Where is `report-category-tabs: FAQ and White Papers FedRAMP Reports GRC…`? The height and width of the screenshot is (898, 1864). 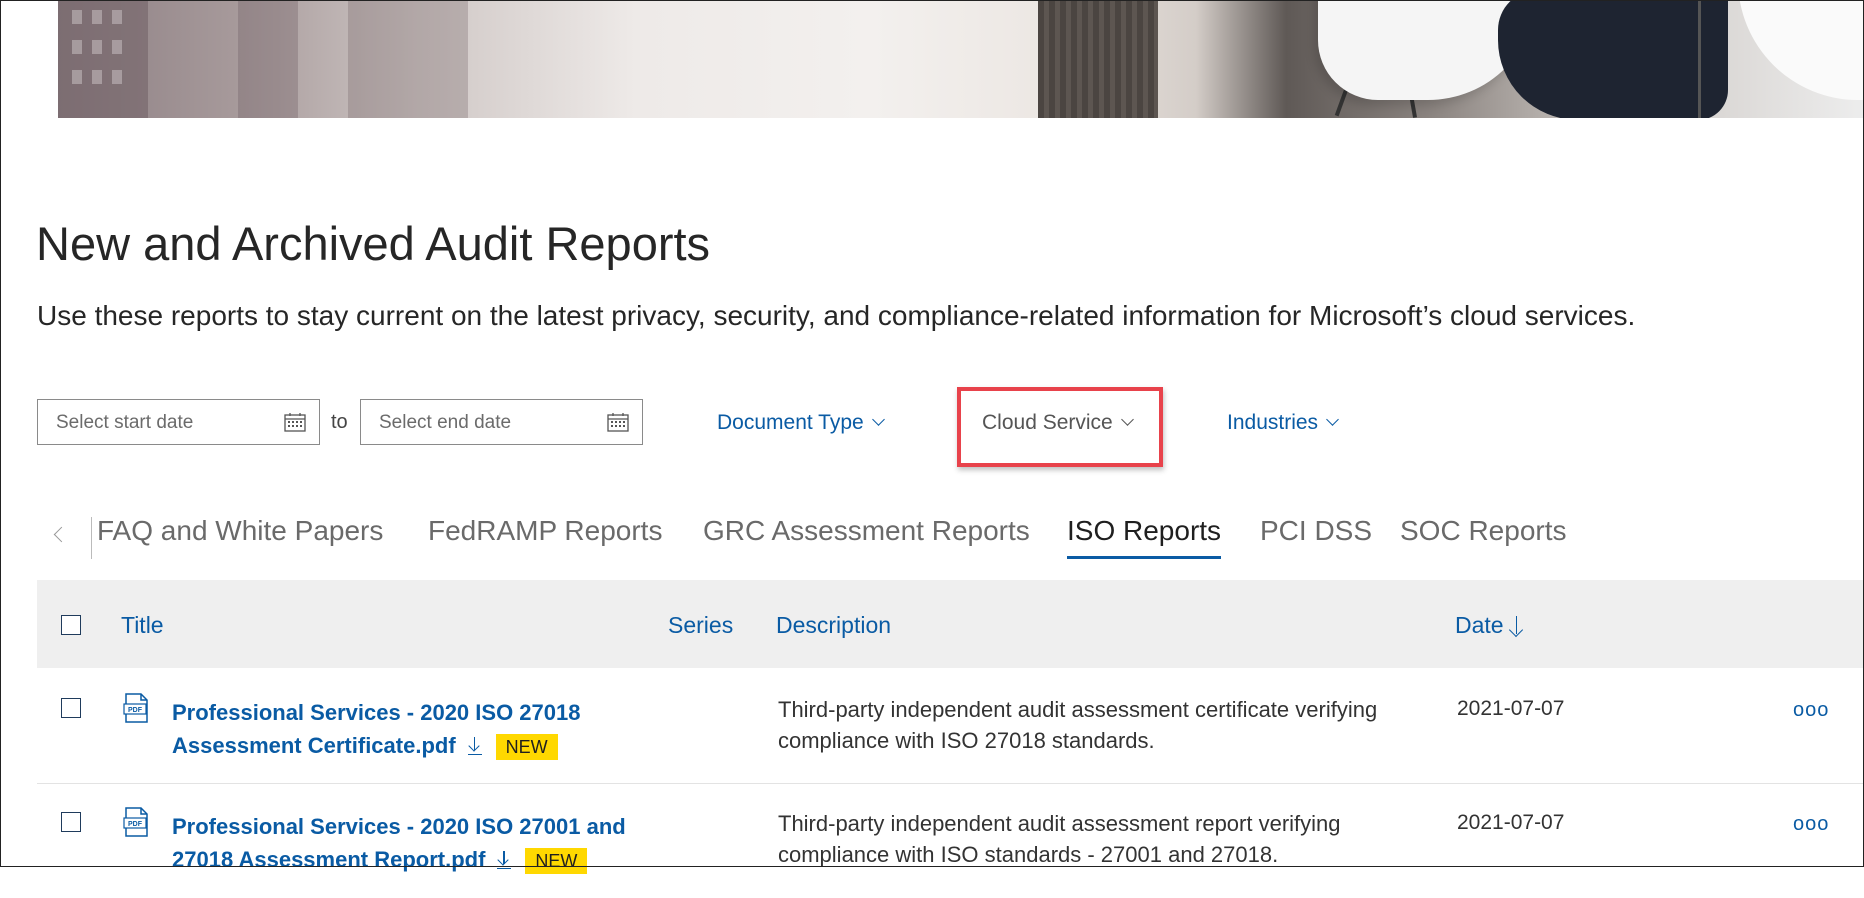
report-category-tabs: FAQ and White Papers FedRAMP Reports GRC… is located at coordinates (932, 541).